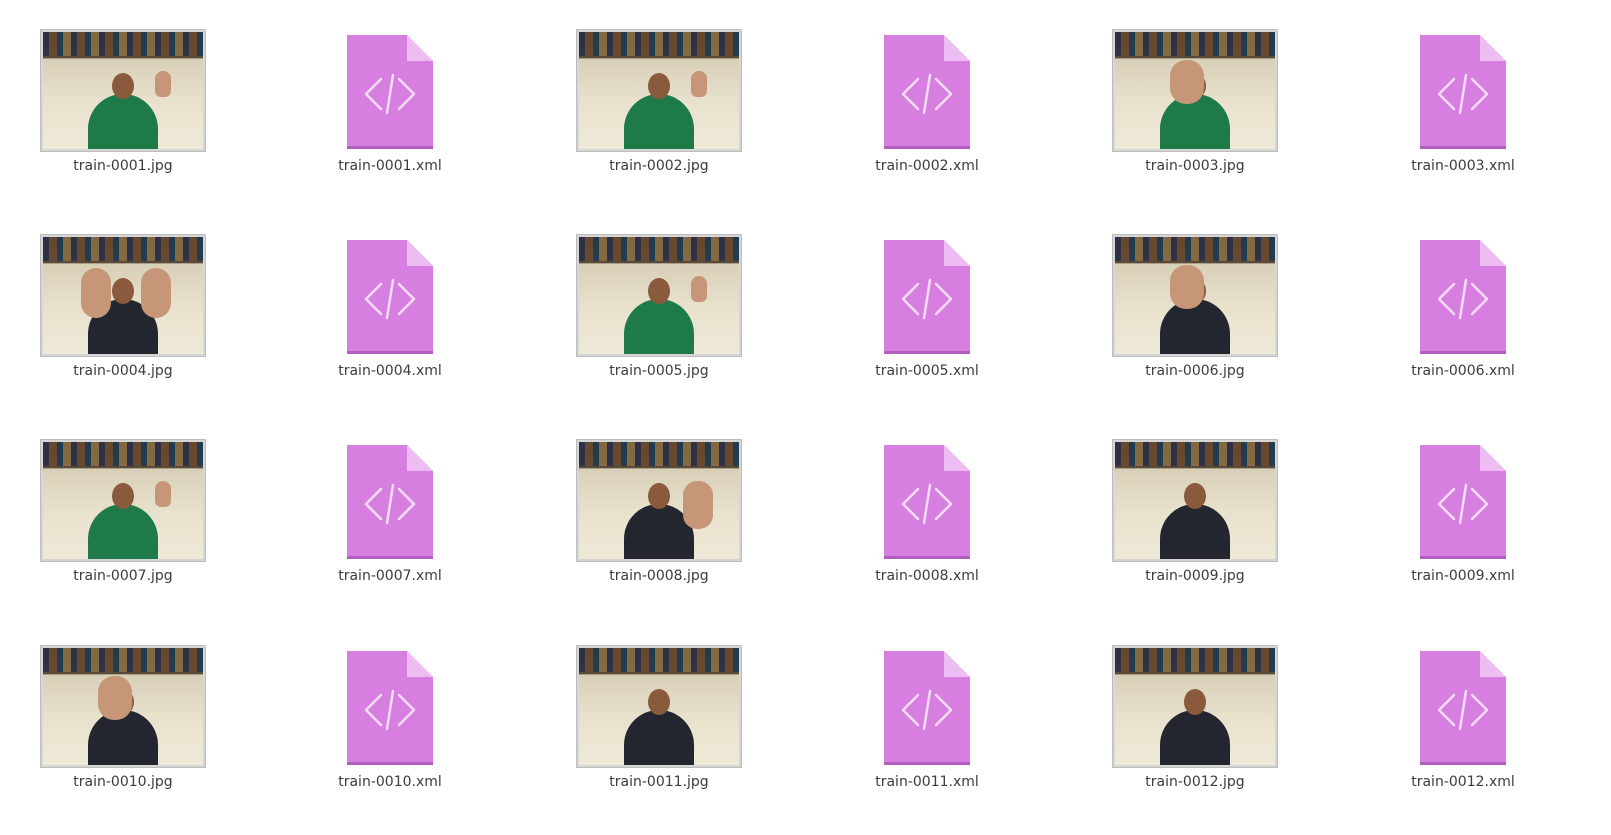  I want to click on file-item-image: train-0003.jpg, so click(1195, 87).